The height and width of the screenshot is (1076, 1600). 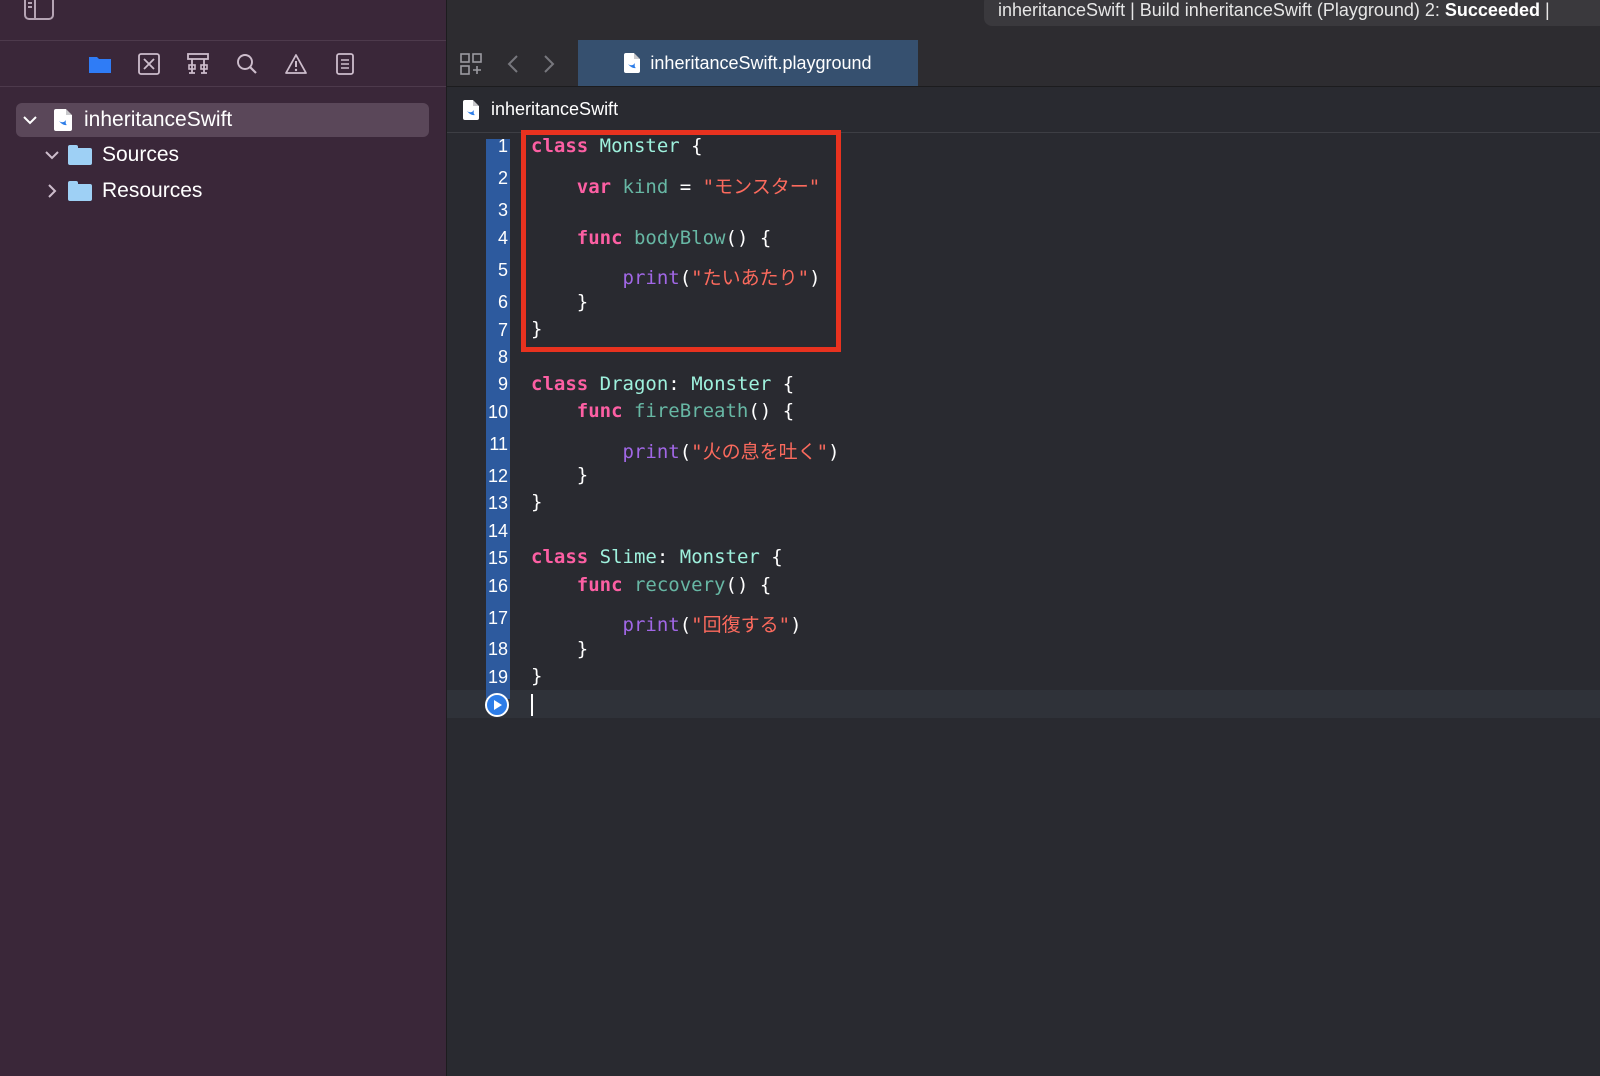 What do you see at coordinates (498, 586) in the screenshot?
I see `line-number: 16` at bounding box center [498, 586].